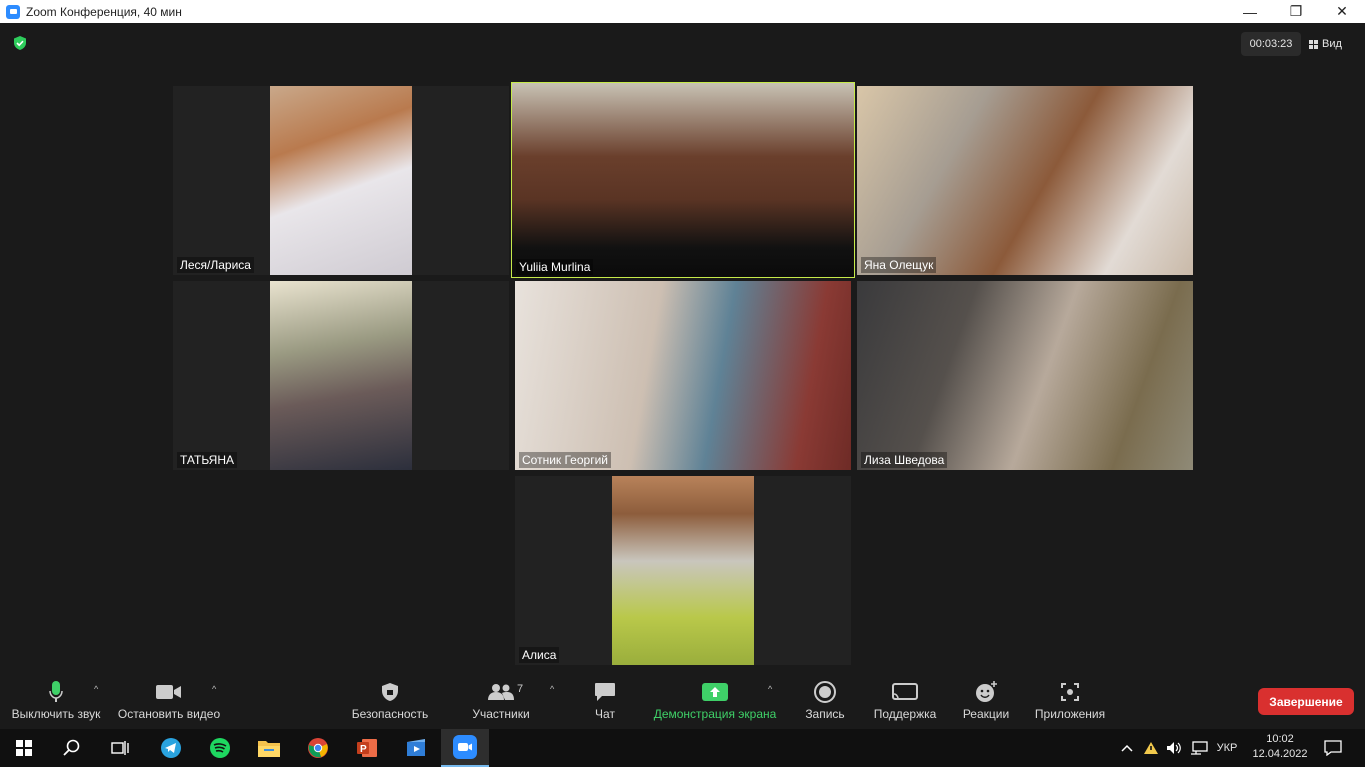 The width and height of the screenshot is (1365, 767). I want to click on active-speaker-tile: Yuliia Murlina, so click(683, 180).